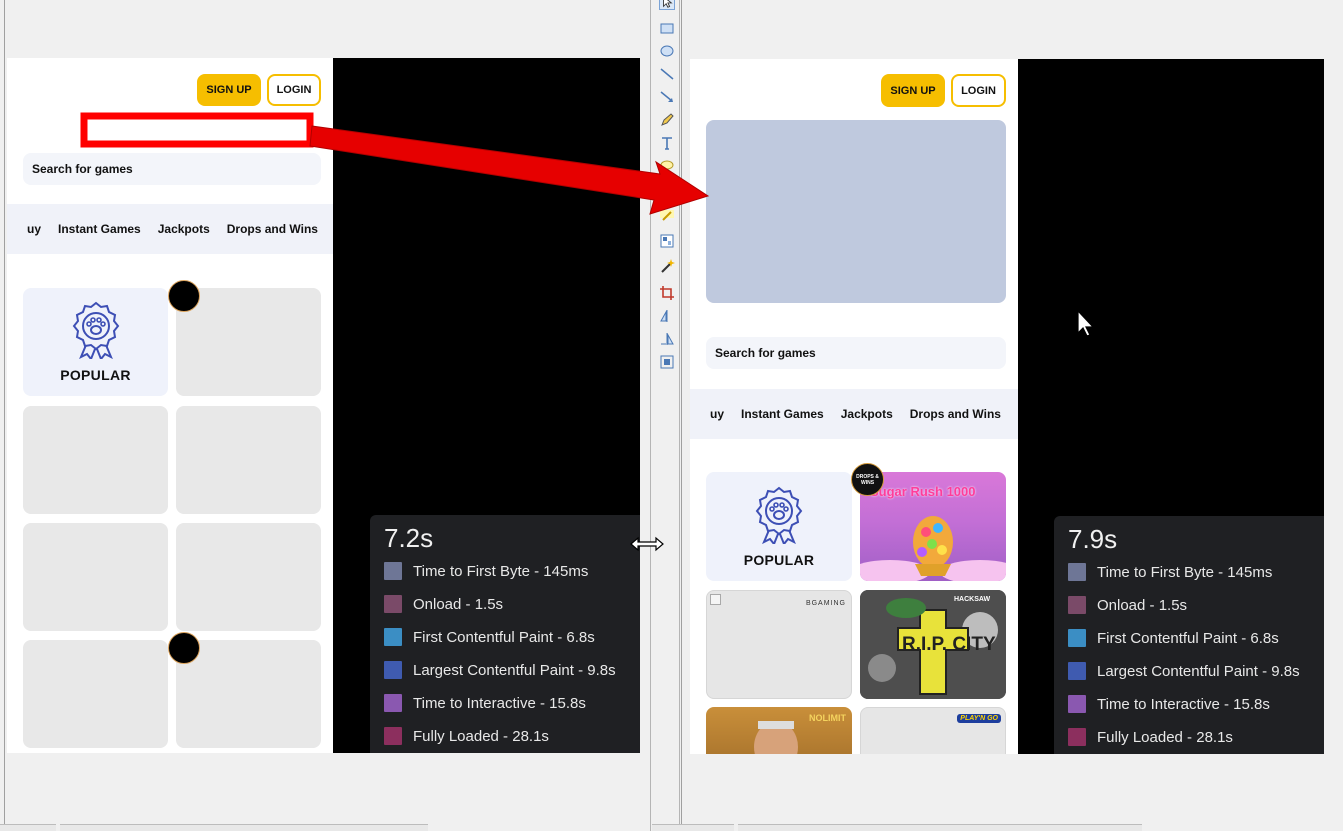 This screenshot has height=831, width=1343. Describe the element at coordinates (923, 491) in the screenshot. I see `game-title: Sugar Rush 1000` at that location.